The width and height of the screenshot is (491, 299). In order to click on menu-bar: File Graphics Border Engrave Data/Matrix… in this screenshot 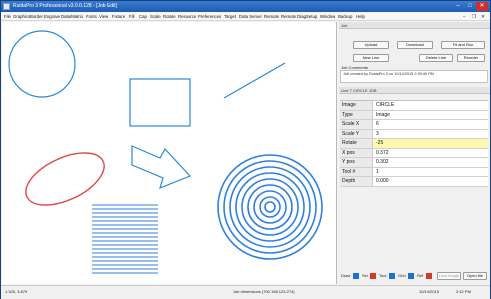, I will do `click(245, 16)`.